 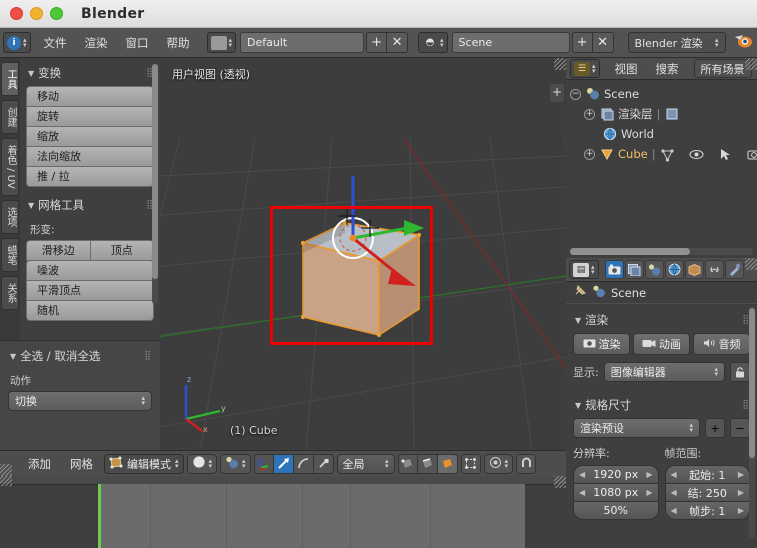 I want to click on tab-options: 选项, so click(x=10, y=216).